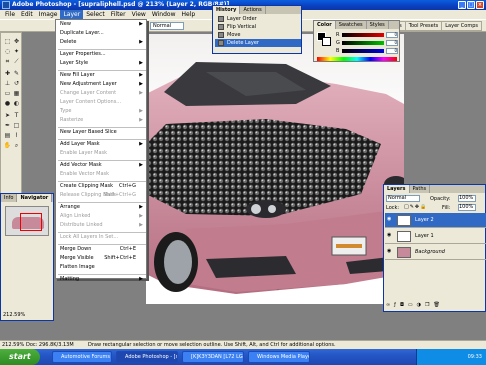 This screenshot has width=486, height=365. What do you see at coordinates (16, 61) in the screenshot?
I see `slice-tool-icon: ⟋` at bounding box center [16, 61].